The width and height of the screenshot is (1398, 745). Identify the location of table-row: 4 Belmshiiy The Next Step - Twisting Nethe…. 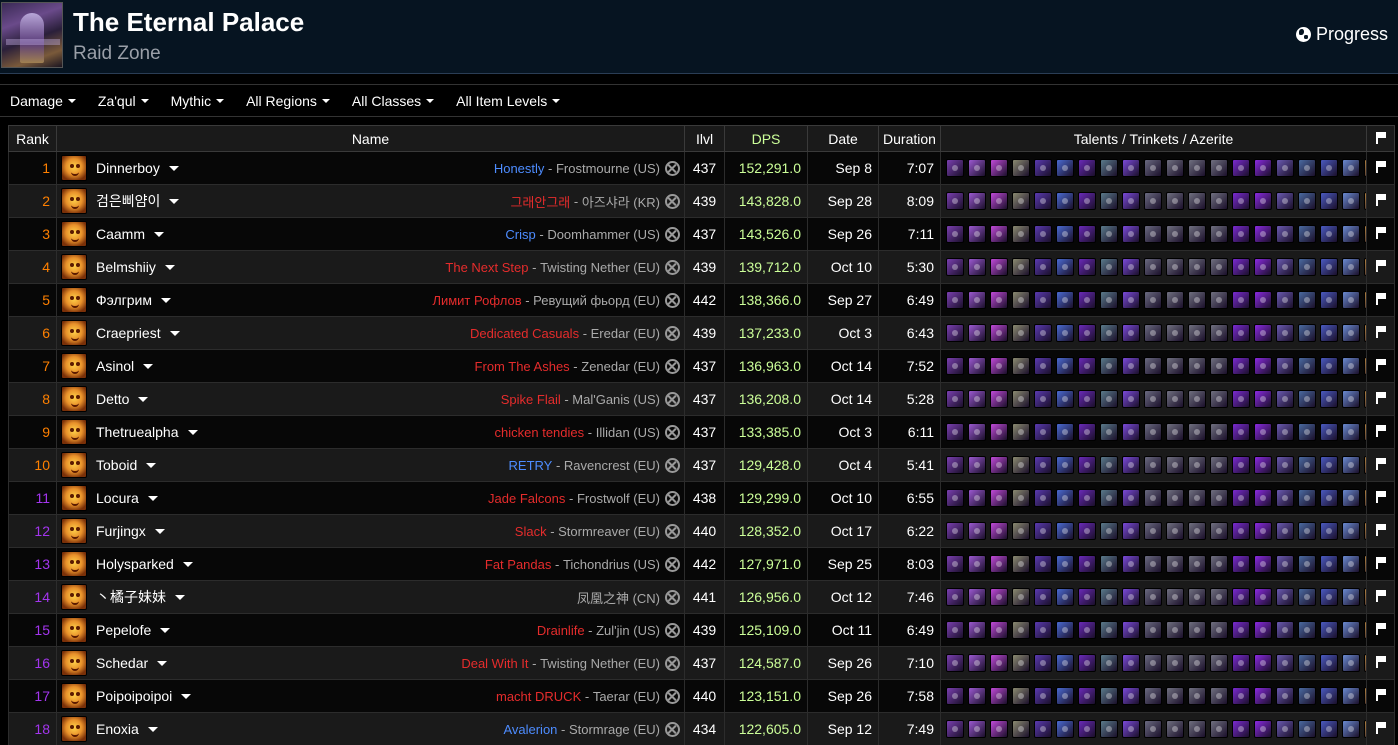
(701, 267).